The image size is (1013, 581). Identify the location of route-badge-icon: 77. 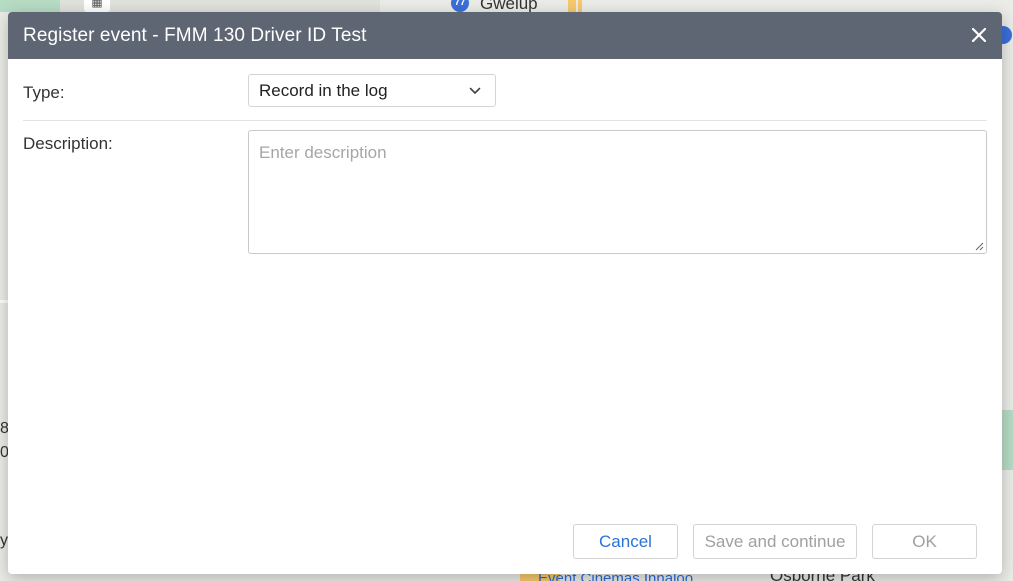
(460, 6).